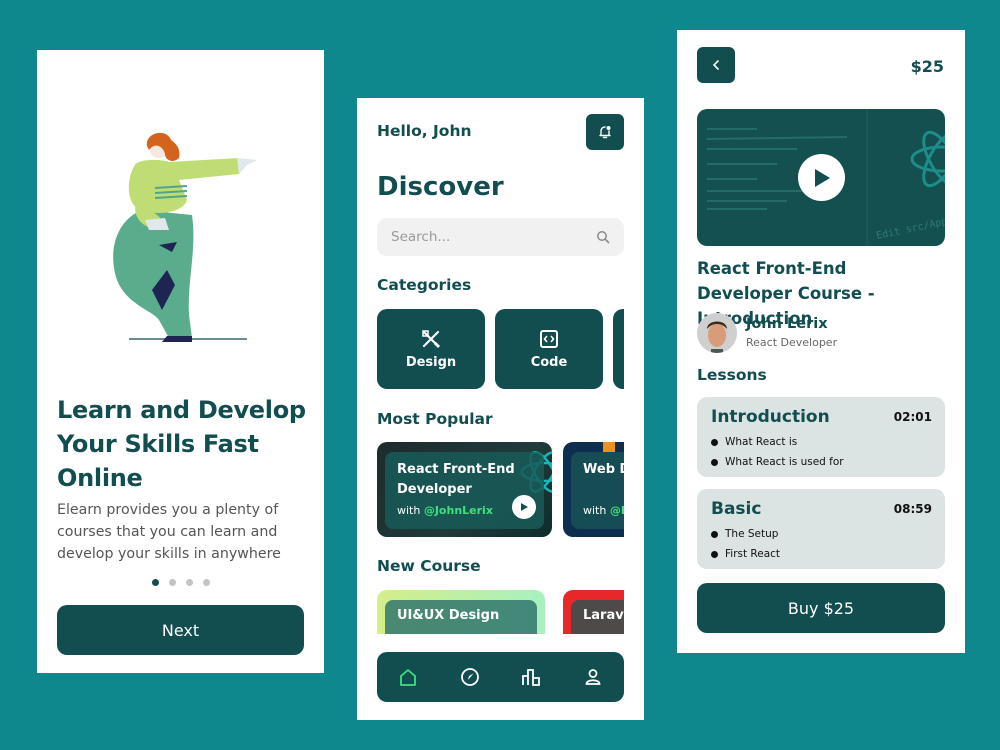  Describe the element at coordinates (745, 554) in the screenshot. I see `lesson-topic: First React` at that location.